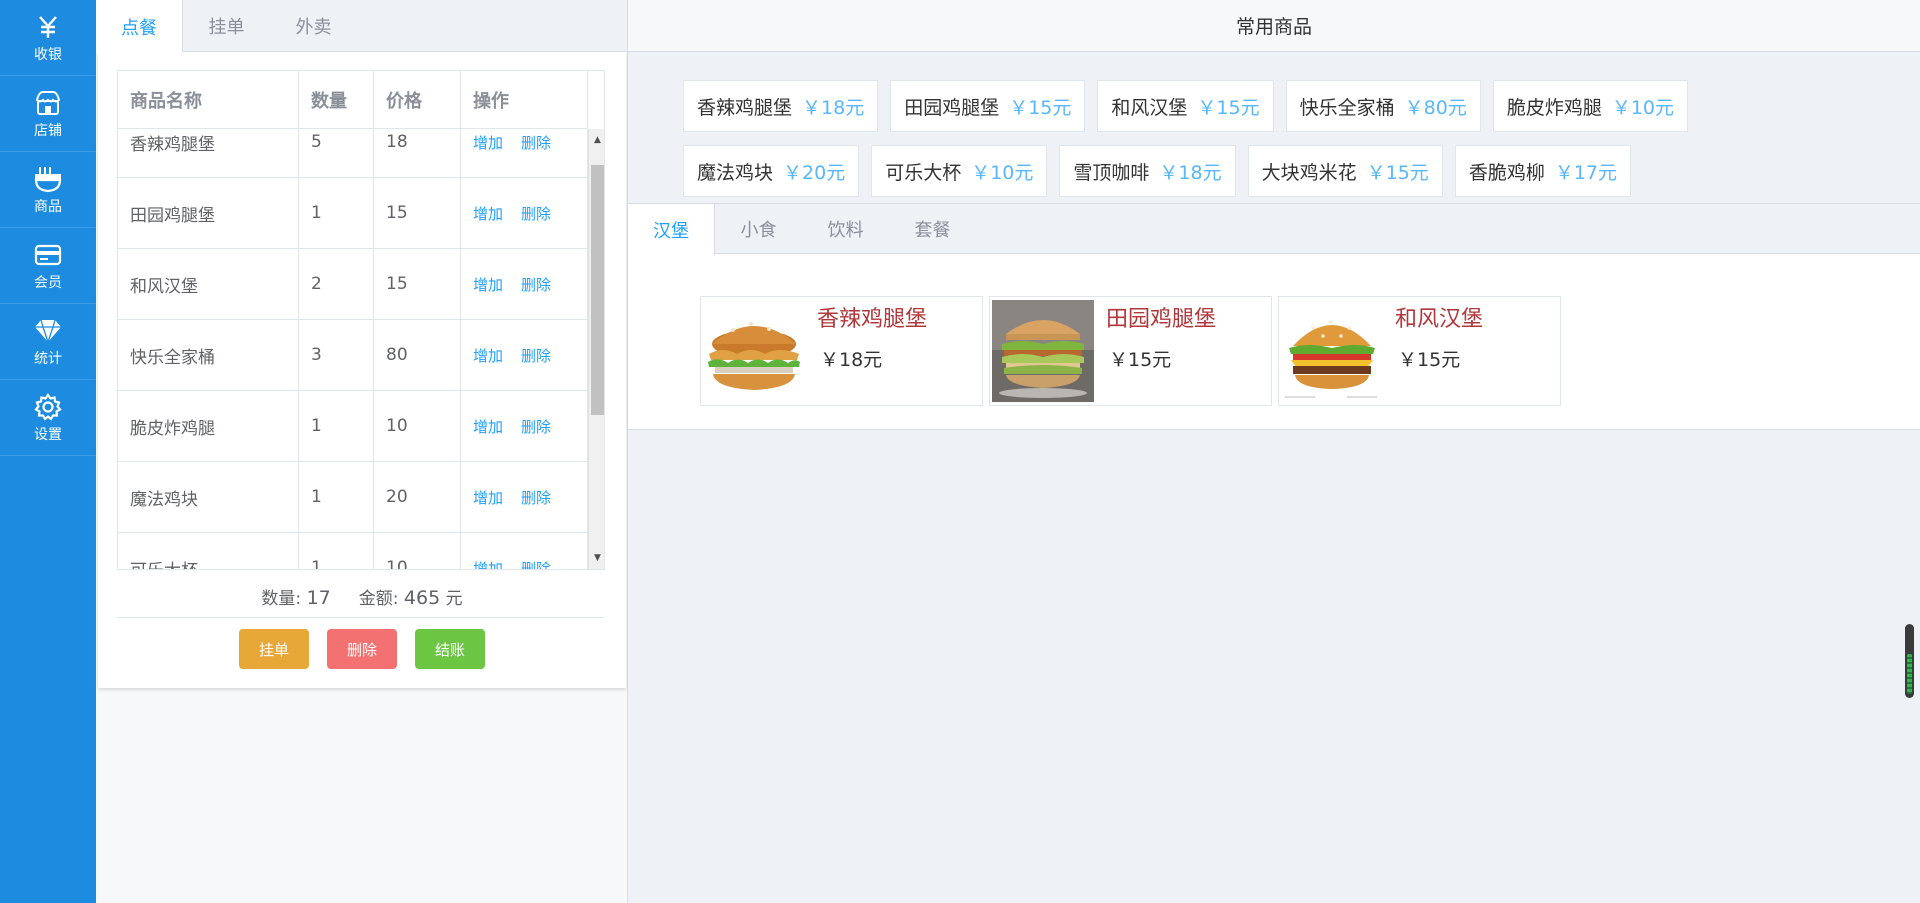  I want to click on category-tab: 饮料, so click(845, 229).